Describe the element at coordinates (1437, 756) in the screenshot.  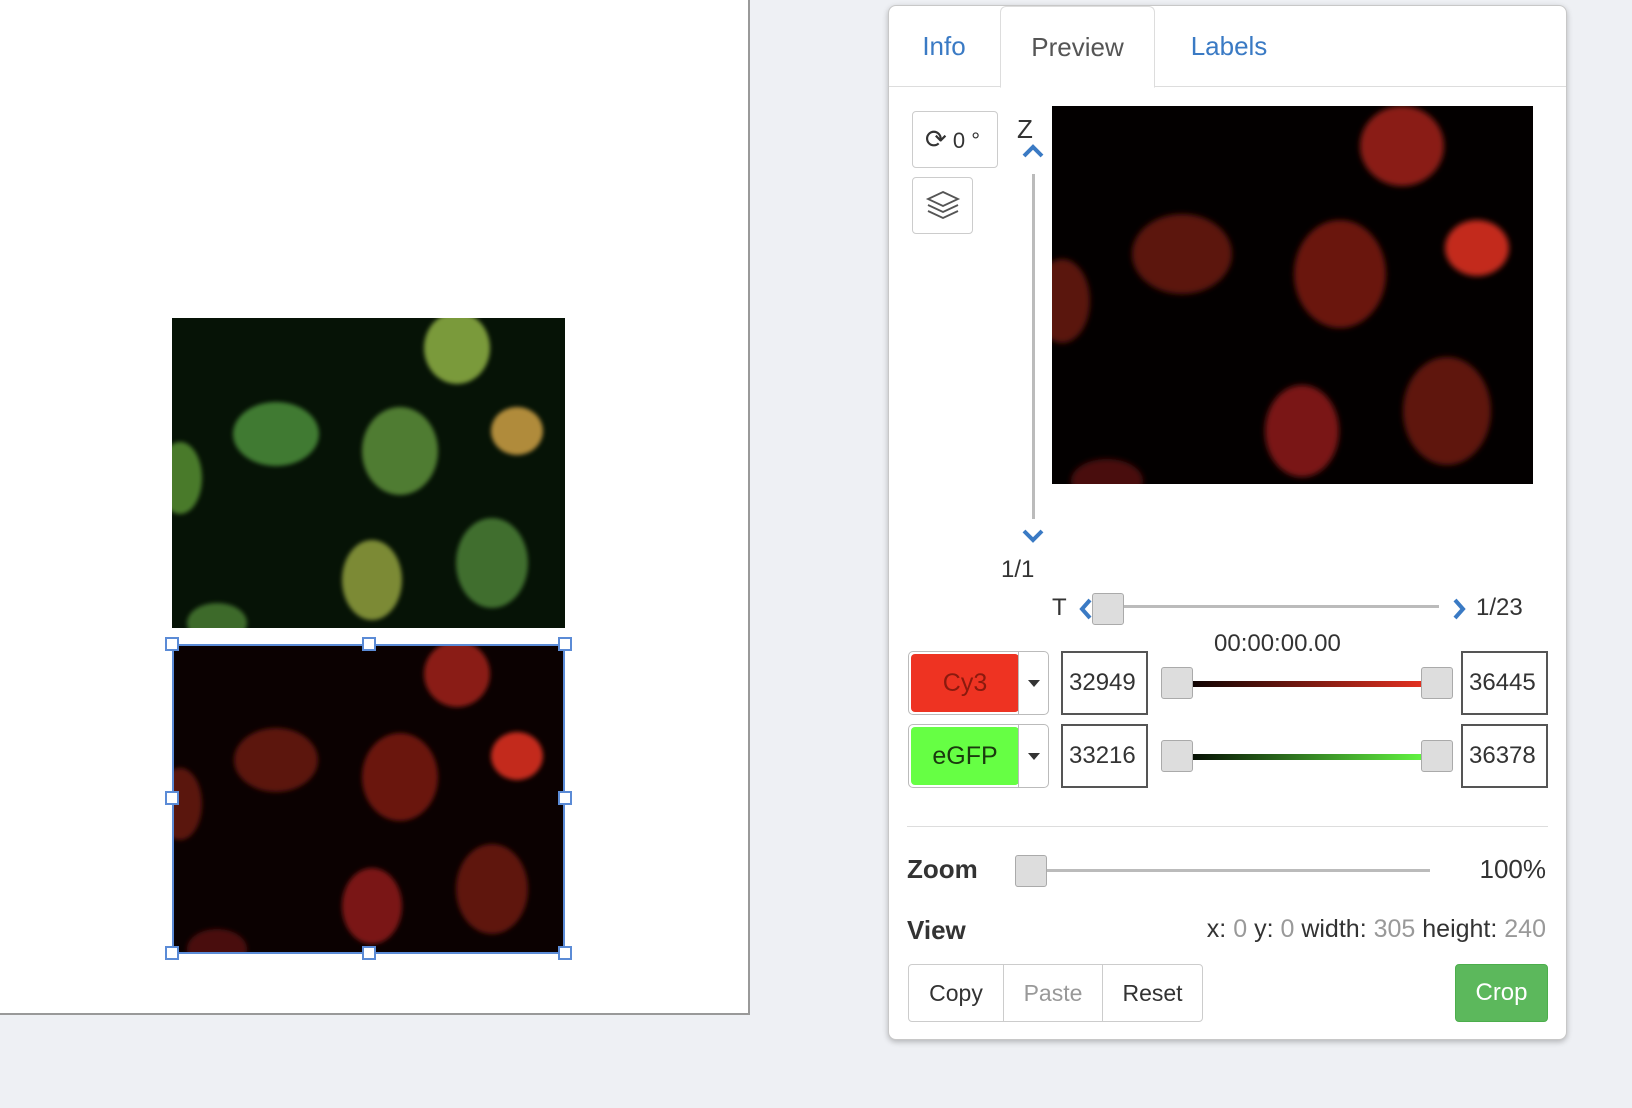
I see `egfp-max-thumb` at that location.